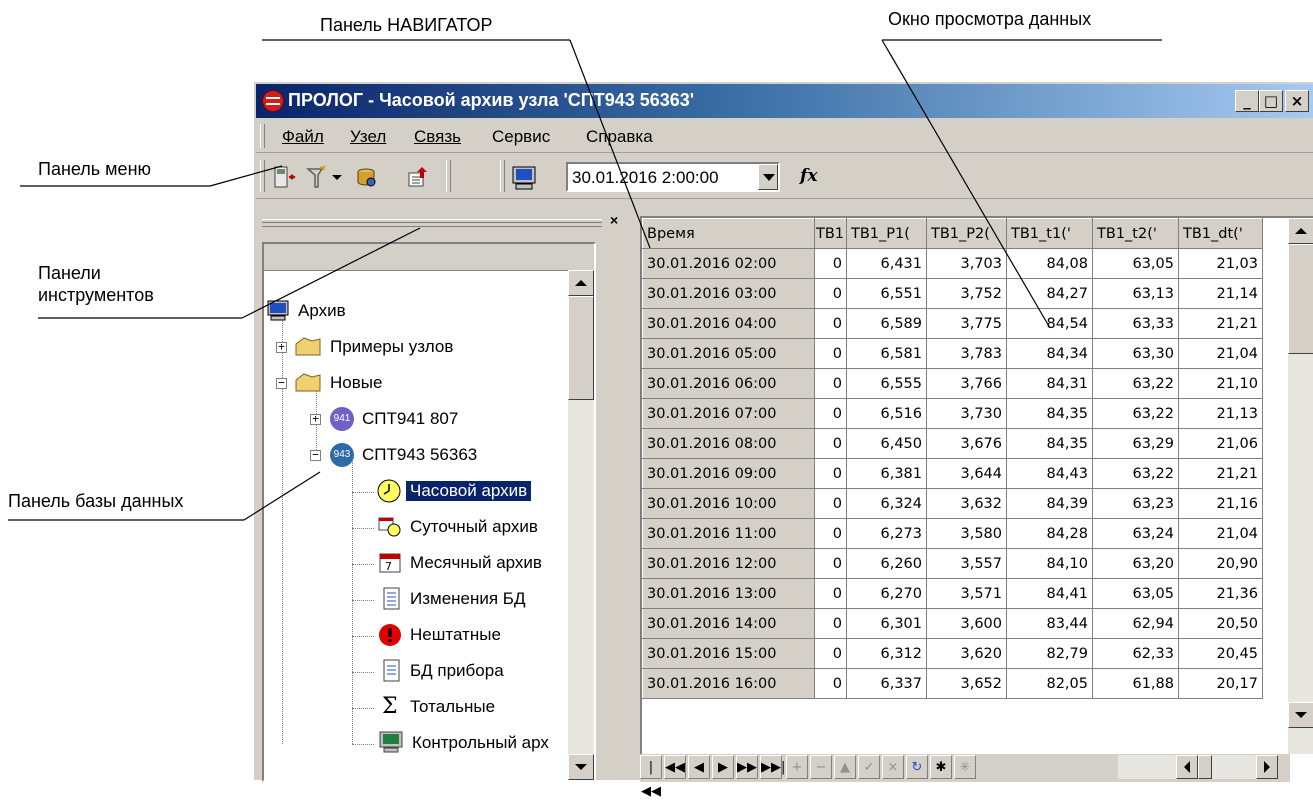  I want to click on menu-link: Связь, so click(437, 137).